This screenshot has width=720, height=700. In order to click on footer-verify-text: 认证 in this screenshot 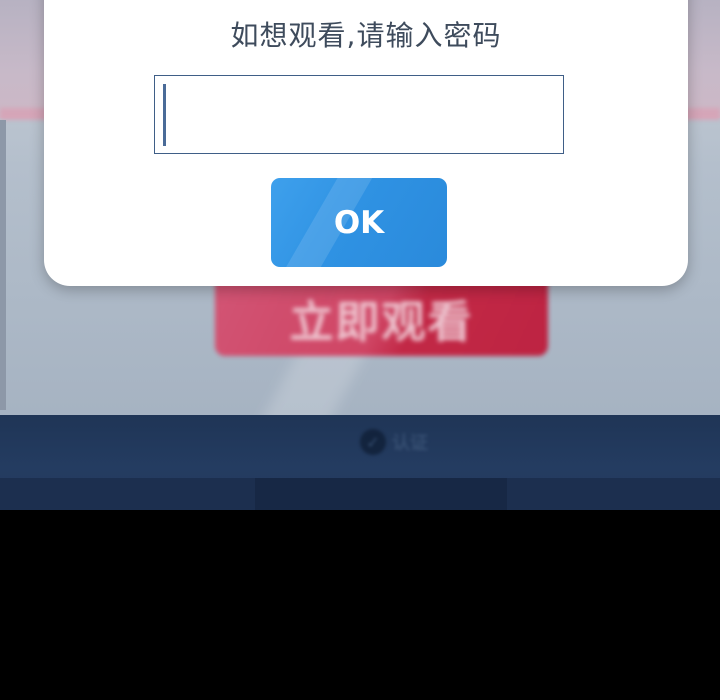, I will do `click(410, 443)`.